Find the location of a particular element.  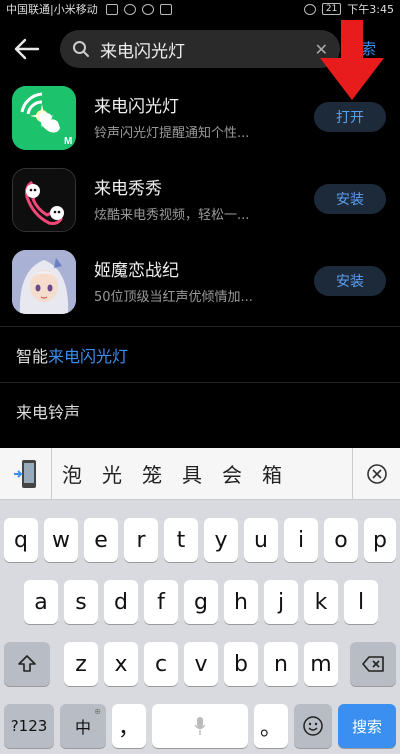

key-k: k is located at coordinates (321, 602).